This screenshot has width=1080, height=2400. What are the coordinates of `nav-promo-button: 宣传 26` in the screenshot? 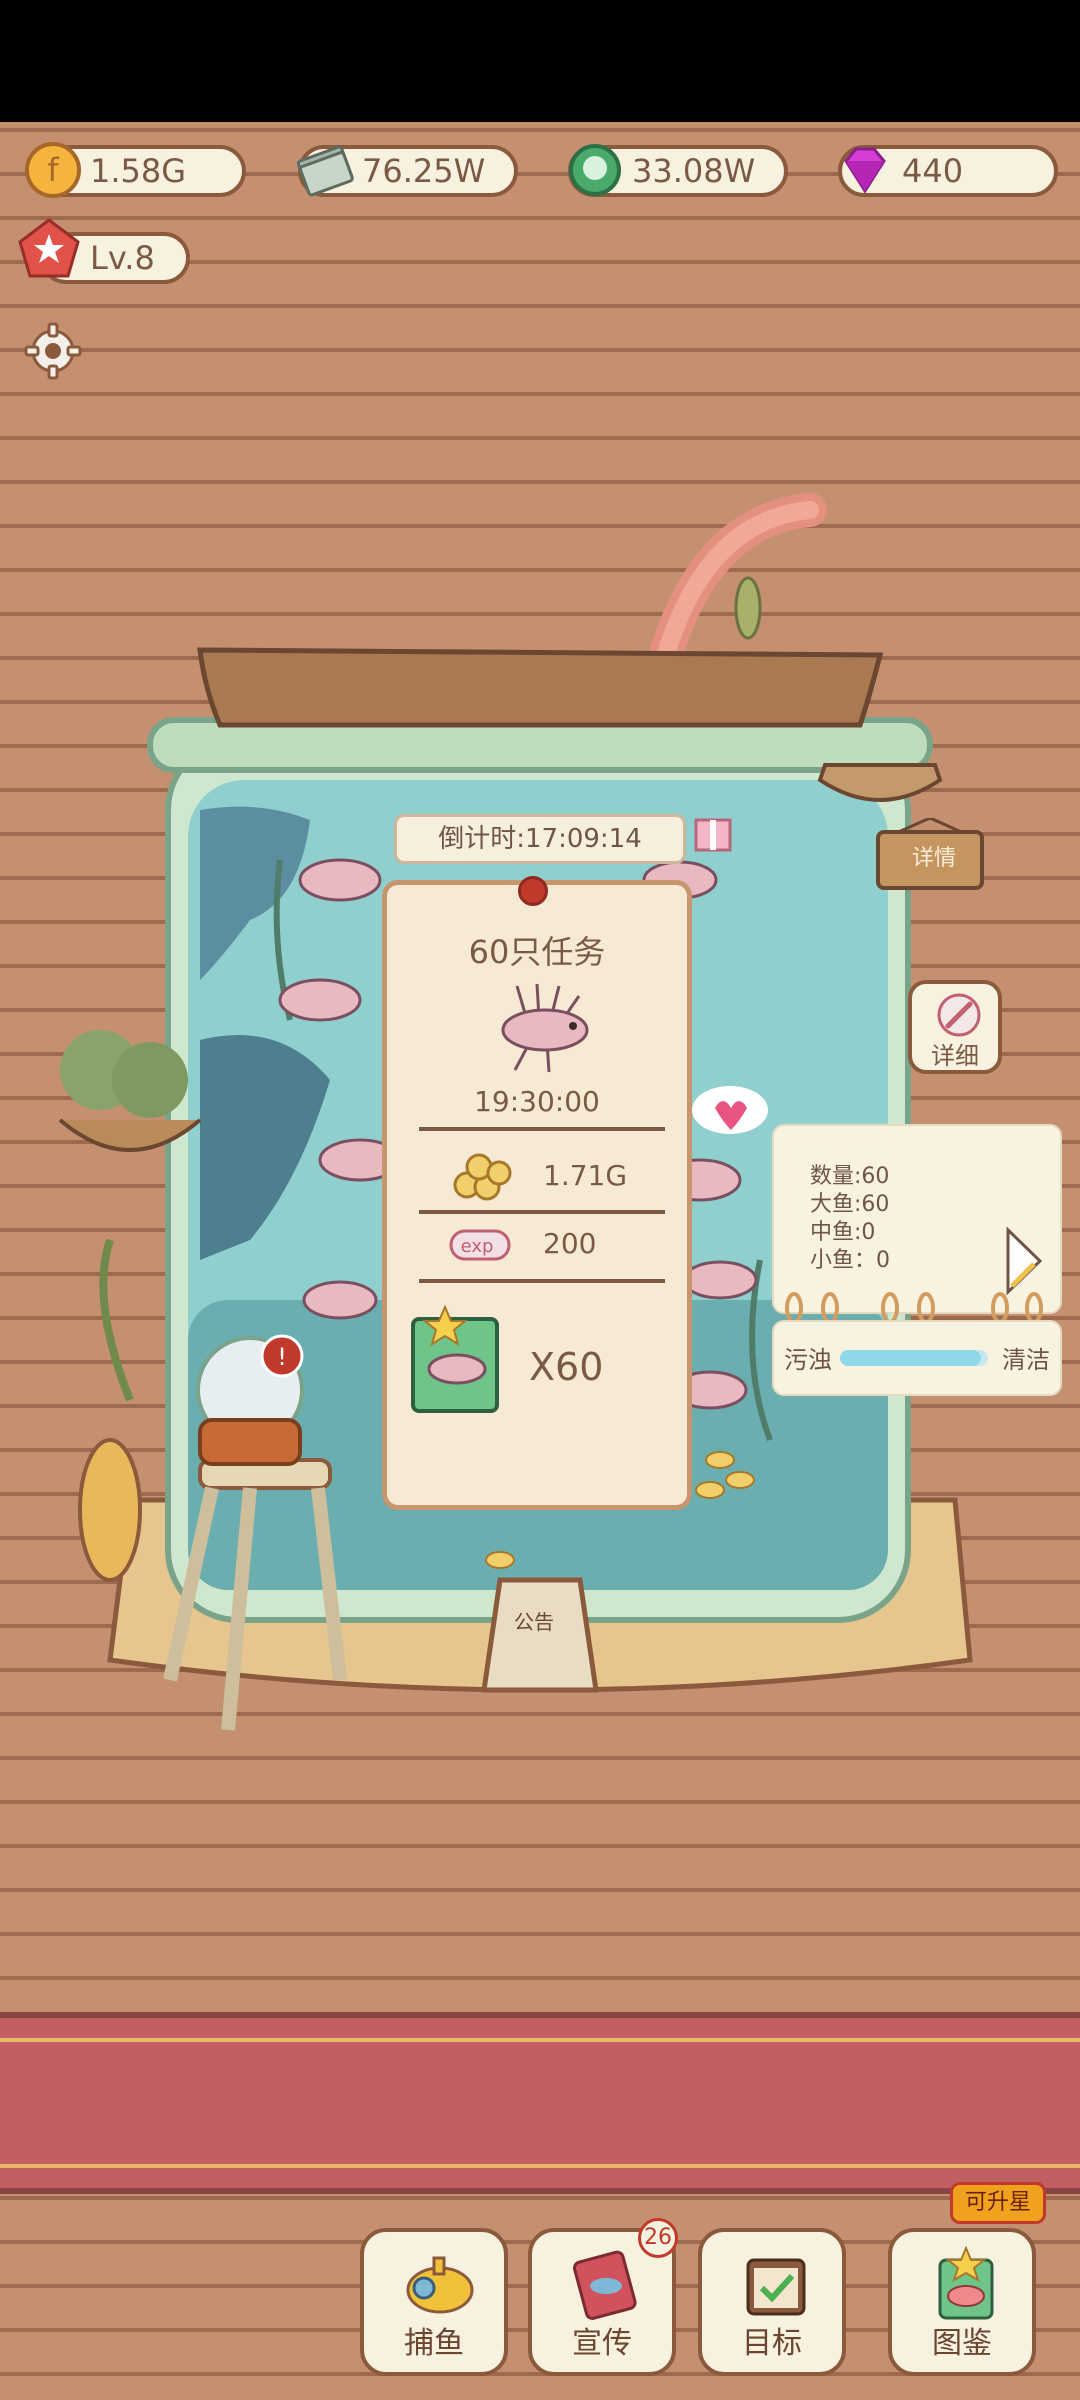 It's located at (603, 2297).